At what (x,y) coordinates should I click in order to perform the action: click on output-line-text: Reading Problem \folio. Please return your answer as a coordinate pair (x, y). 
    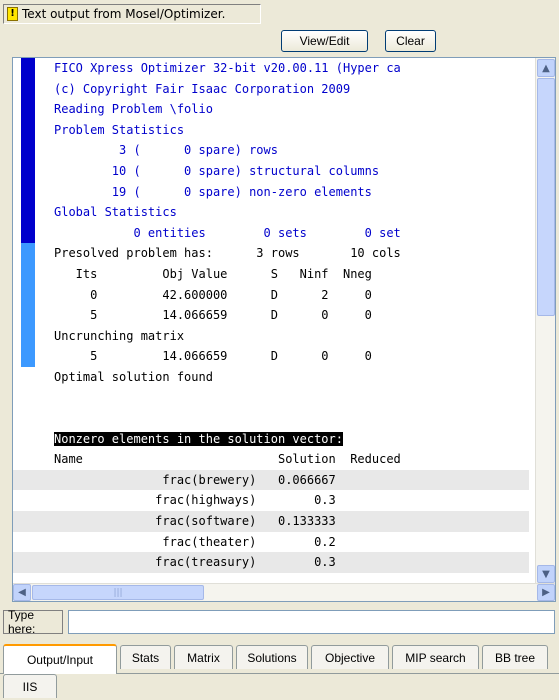
    Looking at the image, I should click on (133, 109).